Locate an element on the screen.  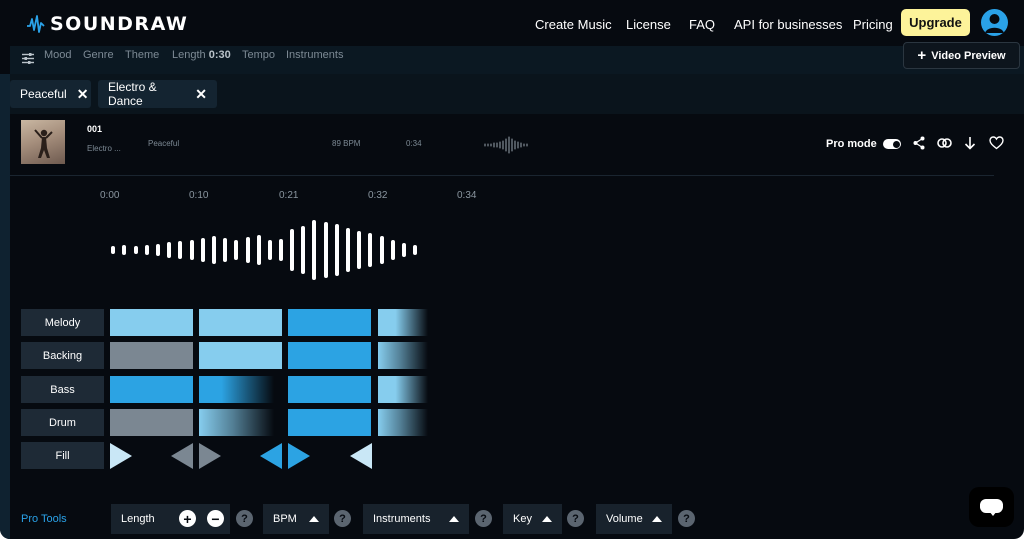
filter-theme: Theme is located at coordinates (142, 55).